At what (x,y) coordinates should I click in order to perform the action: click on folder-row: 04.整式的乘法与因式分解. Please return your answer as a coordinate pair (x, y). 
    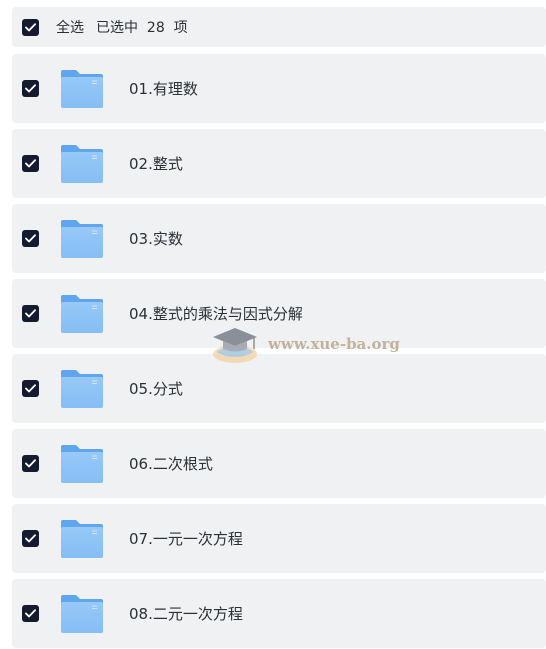
    Looking at the image, I should click on (279, 313).